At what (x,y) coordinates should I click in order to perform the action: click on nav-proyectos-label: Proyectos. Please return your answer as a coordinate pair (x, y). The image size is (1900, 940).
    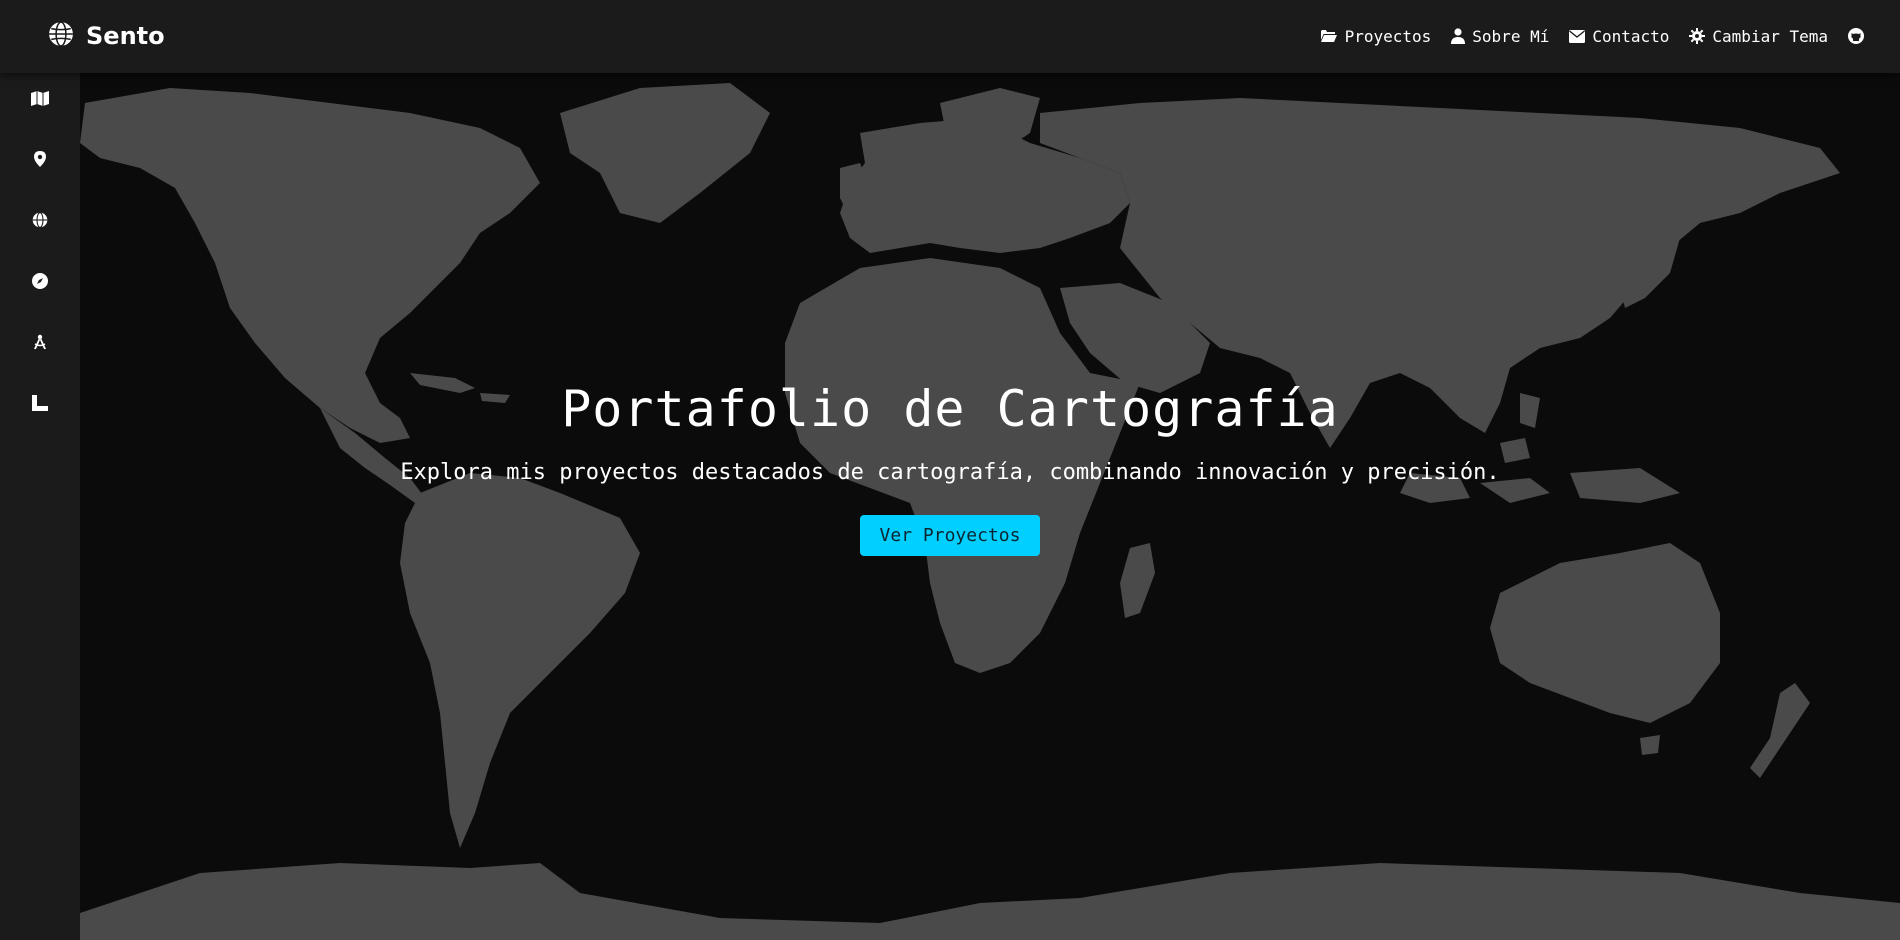
    Looking at the image, I should click on (1388, 36).